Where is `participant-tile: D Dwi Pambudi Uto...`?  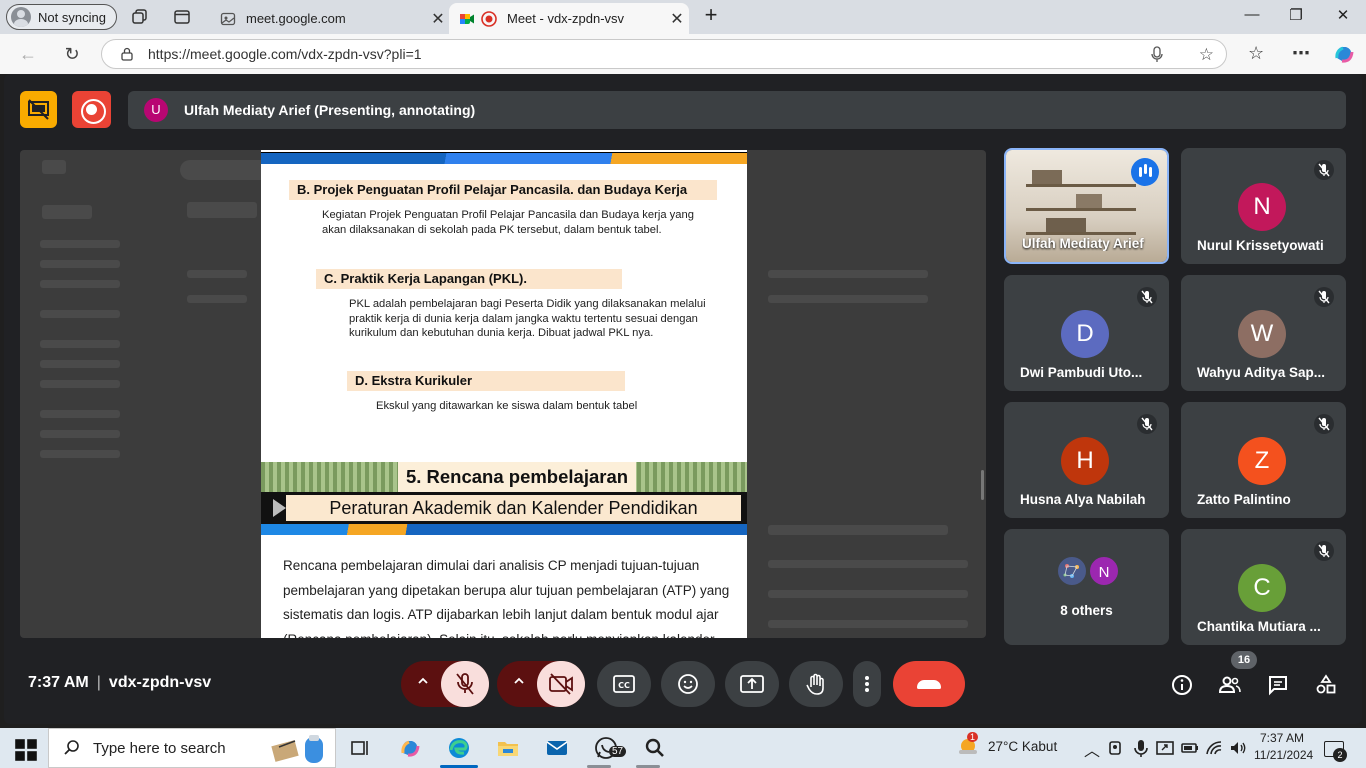
participant-tile: D Dwi Pambudi Uto... is located at coordinates (1086, 333).